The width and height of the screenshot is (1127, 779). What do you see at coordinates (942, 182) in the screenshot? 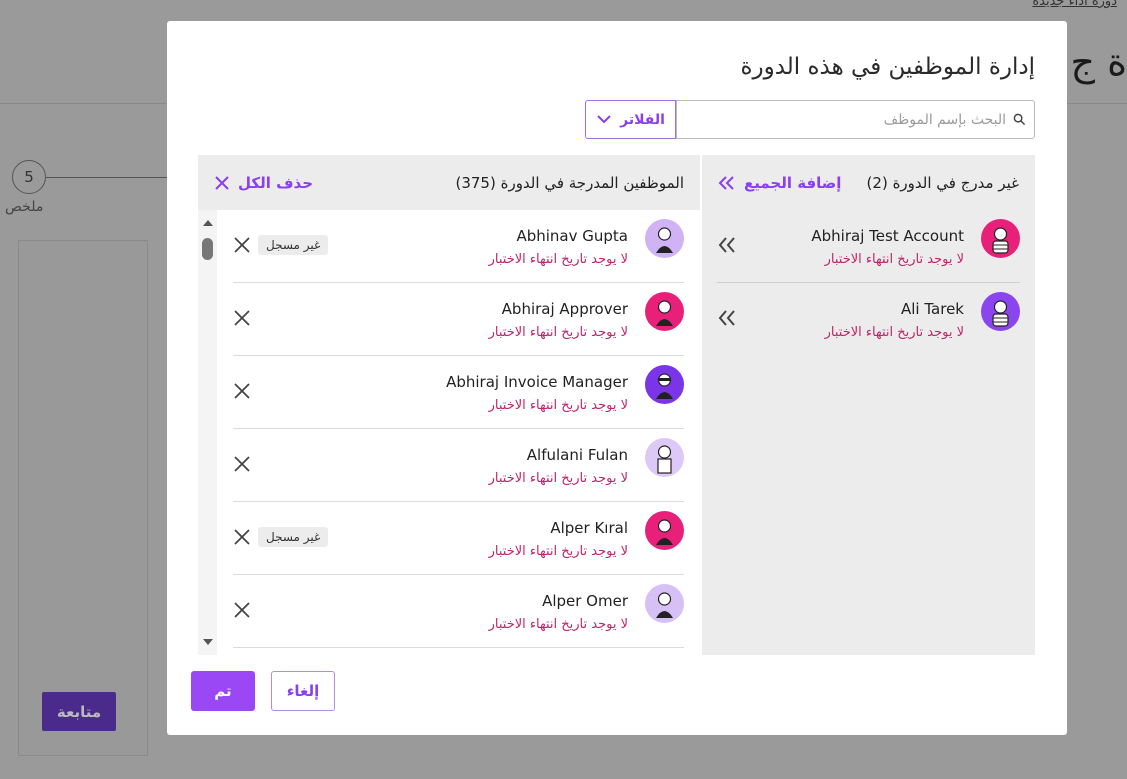
I see `excluded-title: غير مدرج في الدورة (2)` at bounding box center [942, 182].